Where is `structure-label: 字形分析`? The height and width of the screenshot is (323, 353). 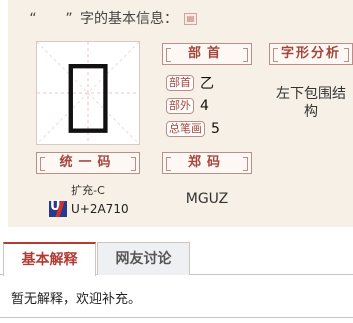 structure-label: 字形分析 is located at coordinates (311, 54).